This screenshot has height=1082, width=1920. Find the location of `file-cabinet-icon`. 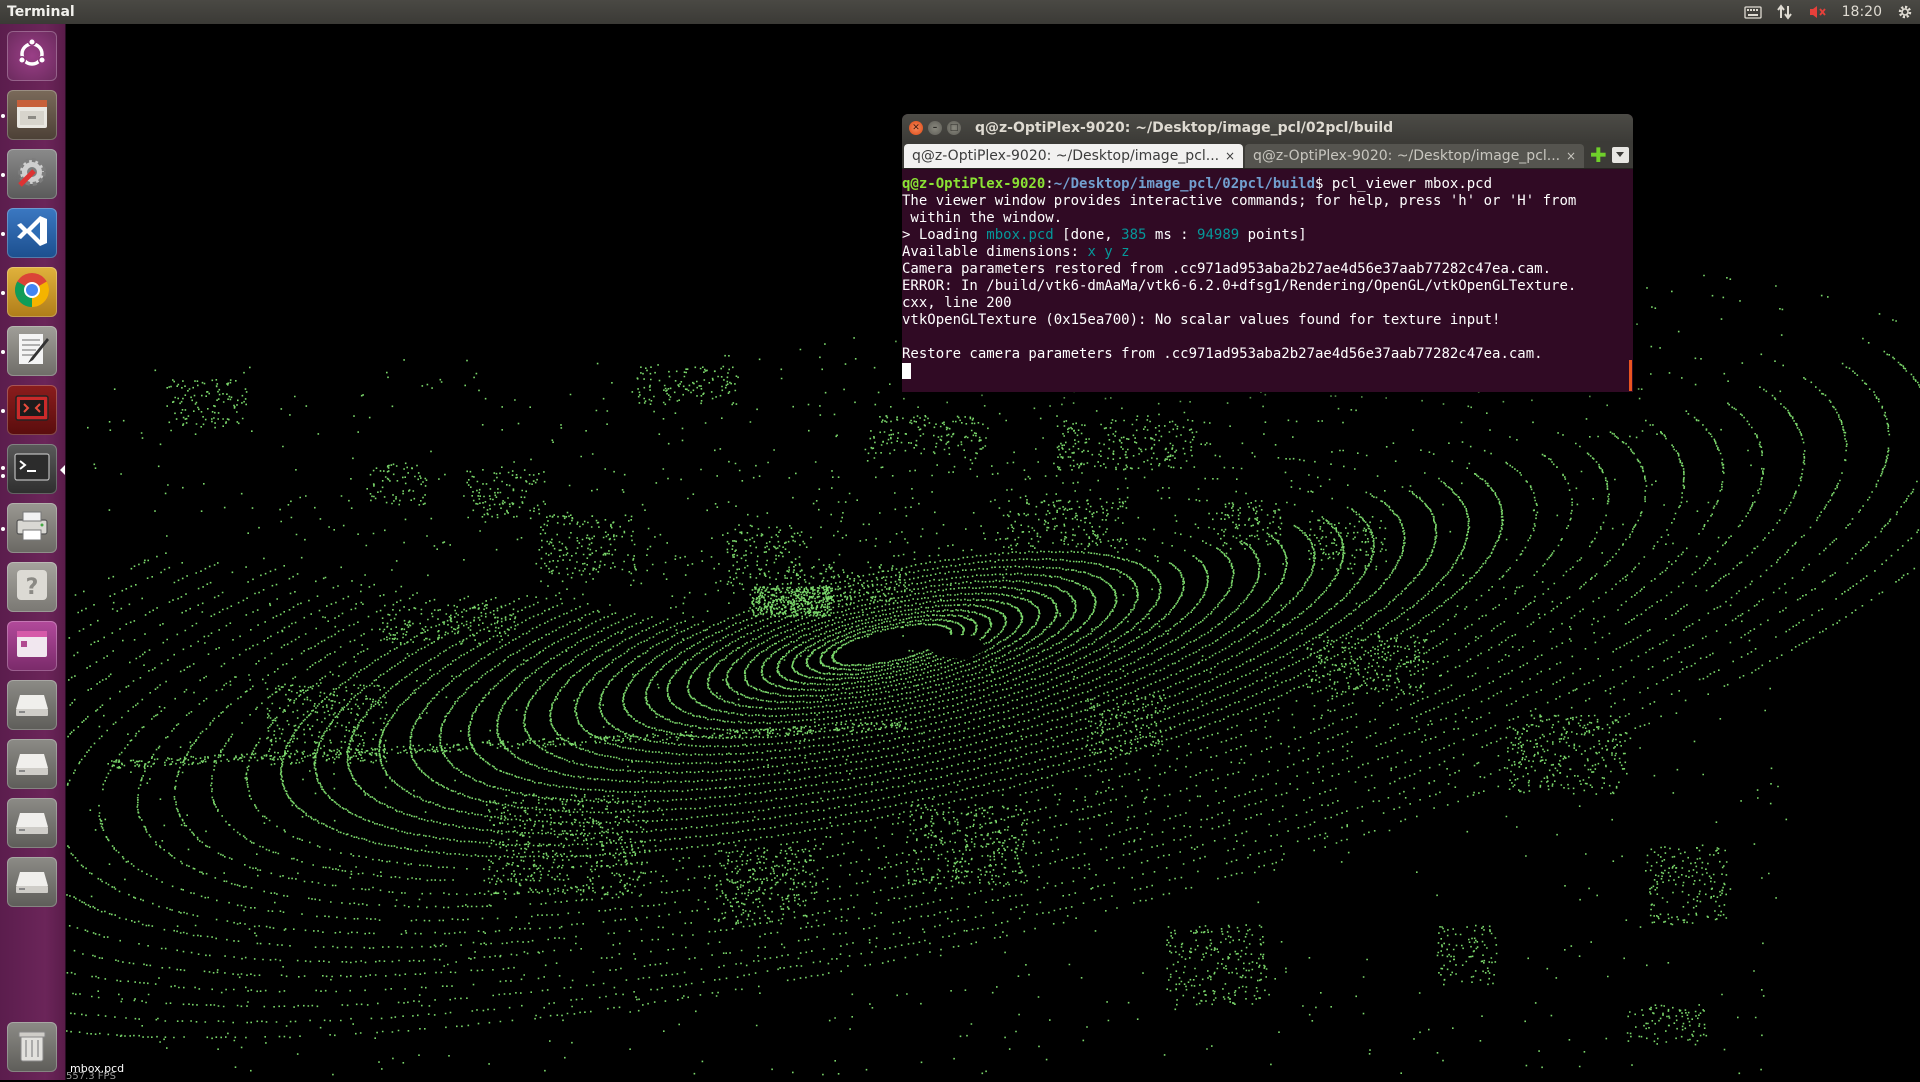

file-cabinet-icon is located at coordinates (32, 115).